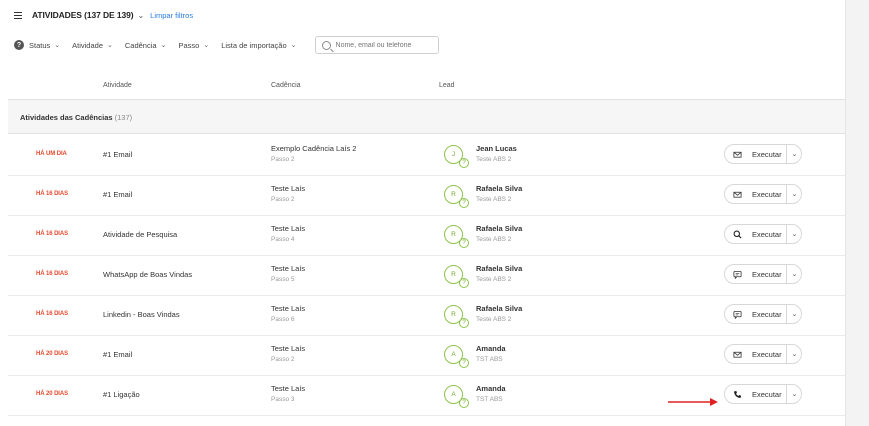 This screenshot has width=869, height=426. What do you see at coordinates (283, 159) in the screenshot?
I see `cadence-step: Passo 2` at bounding box center [283, 159].